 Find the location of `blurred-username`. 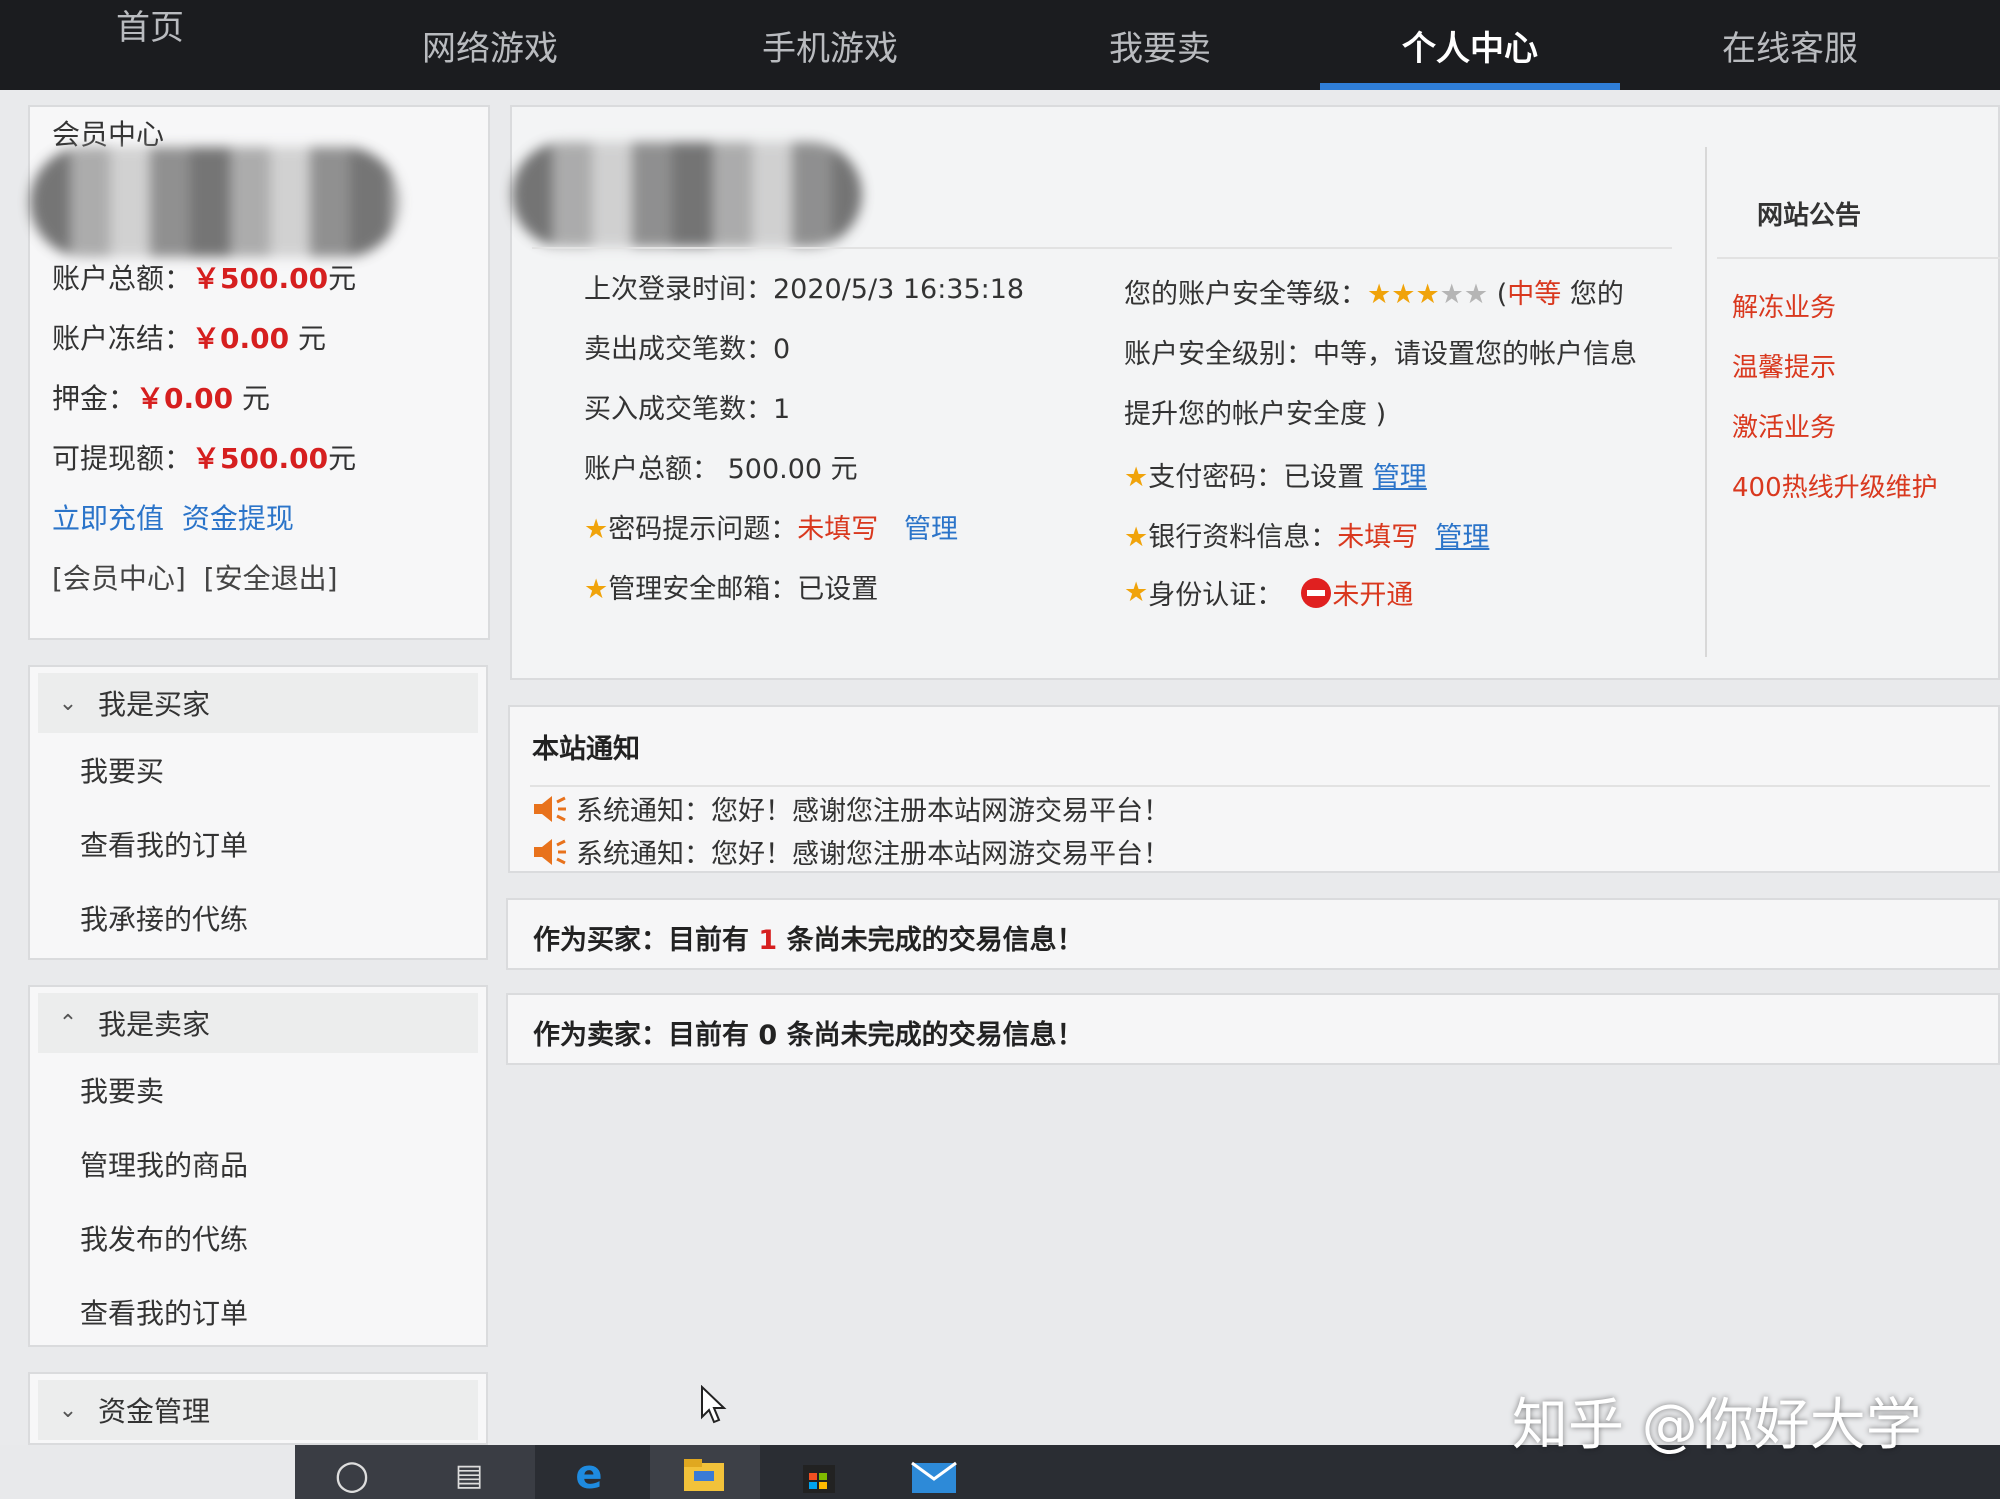

blurred-username is located at coordinates (687, 194).